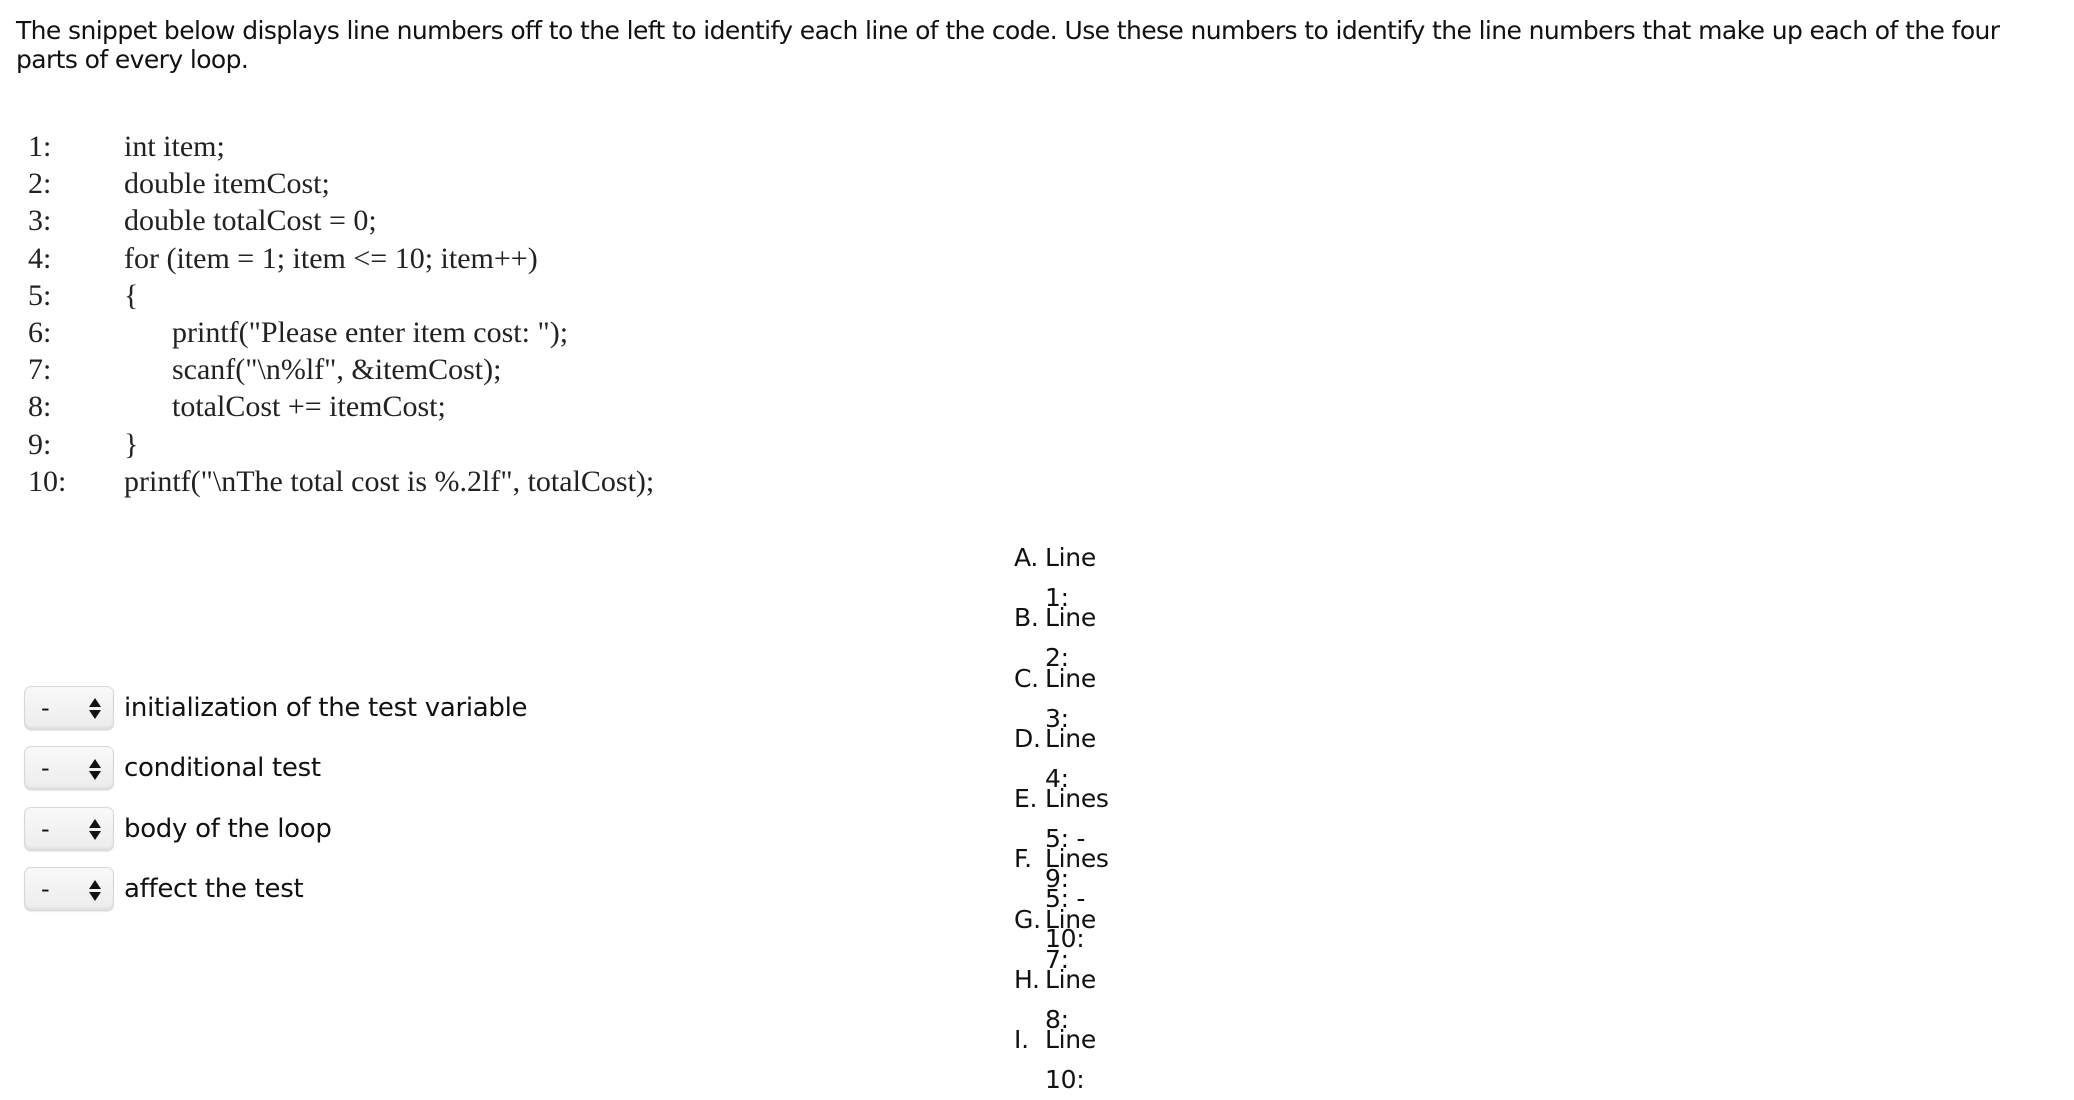 This screenshot has width=2074, height=1100. Describe the element at coordinates (40, 407) in the screenshot. I see `line-number: 8:` at that location.